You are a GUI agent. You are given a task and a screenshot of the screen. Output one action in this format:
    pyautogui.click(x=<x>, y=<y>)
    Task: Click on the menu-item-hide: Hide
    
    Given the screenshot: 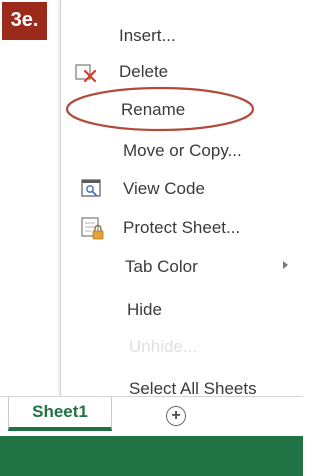 What is the action you would take?
    pyautogui.click(x=182, y=310)
    